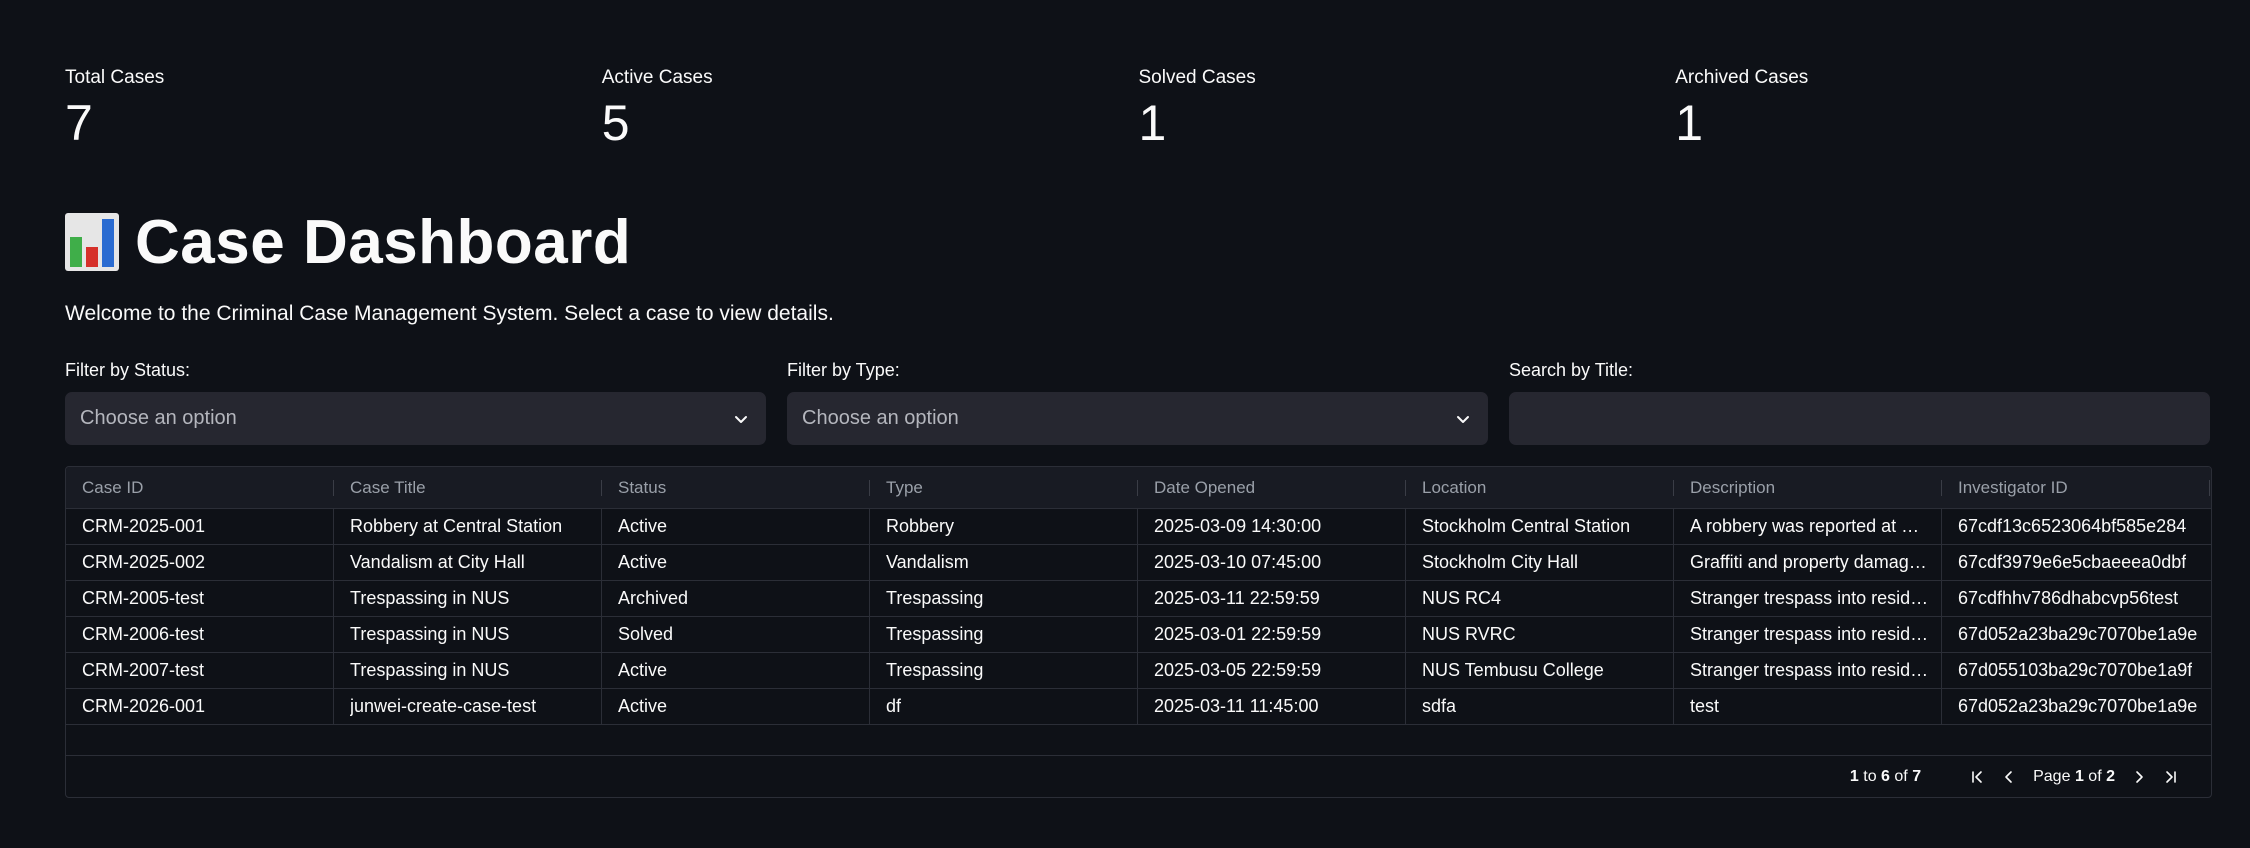 This screenshot has height=848, width=2250. Describe the element at coordinates (1462, 598) in the screenshot. I see `cell-text: NUS RC4` at that location.